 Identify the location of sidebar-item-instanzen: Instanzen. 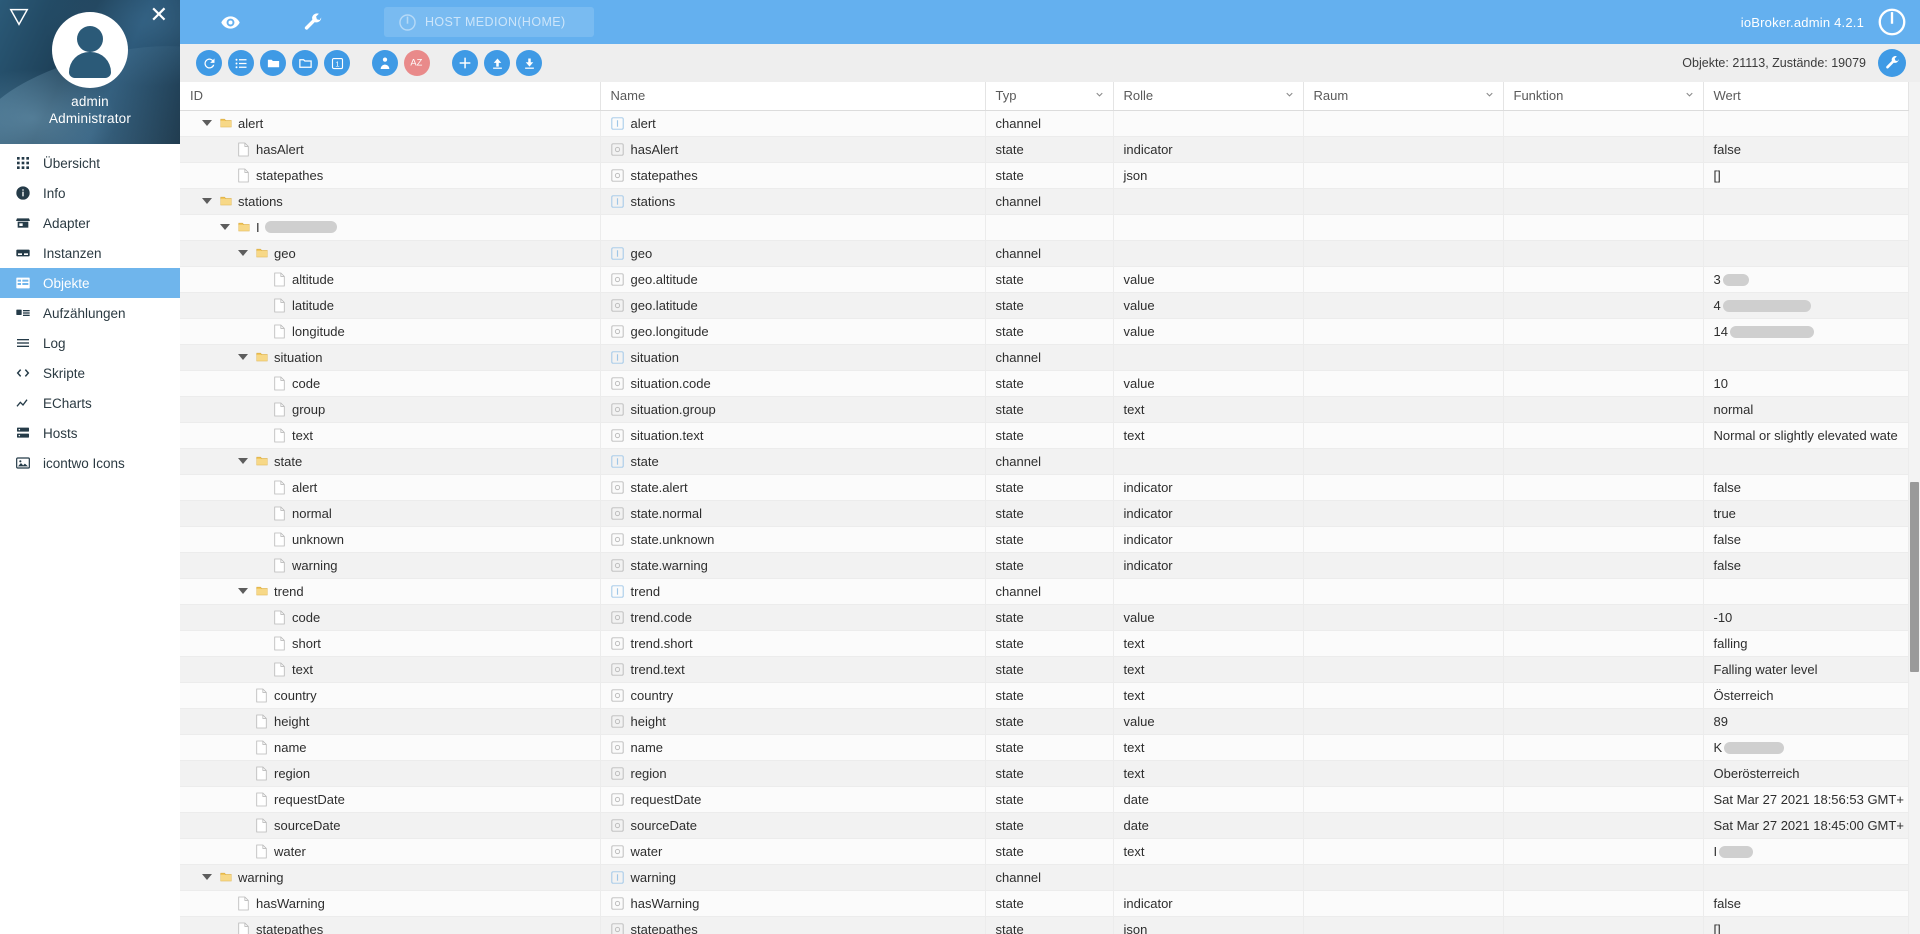
(90, 253).